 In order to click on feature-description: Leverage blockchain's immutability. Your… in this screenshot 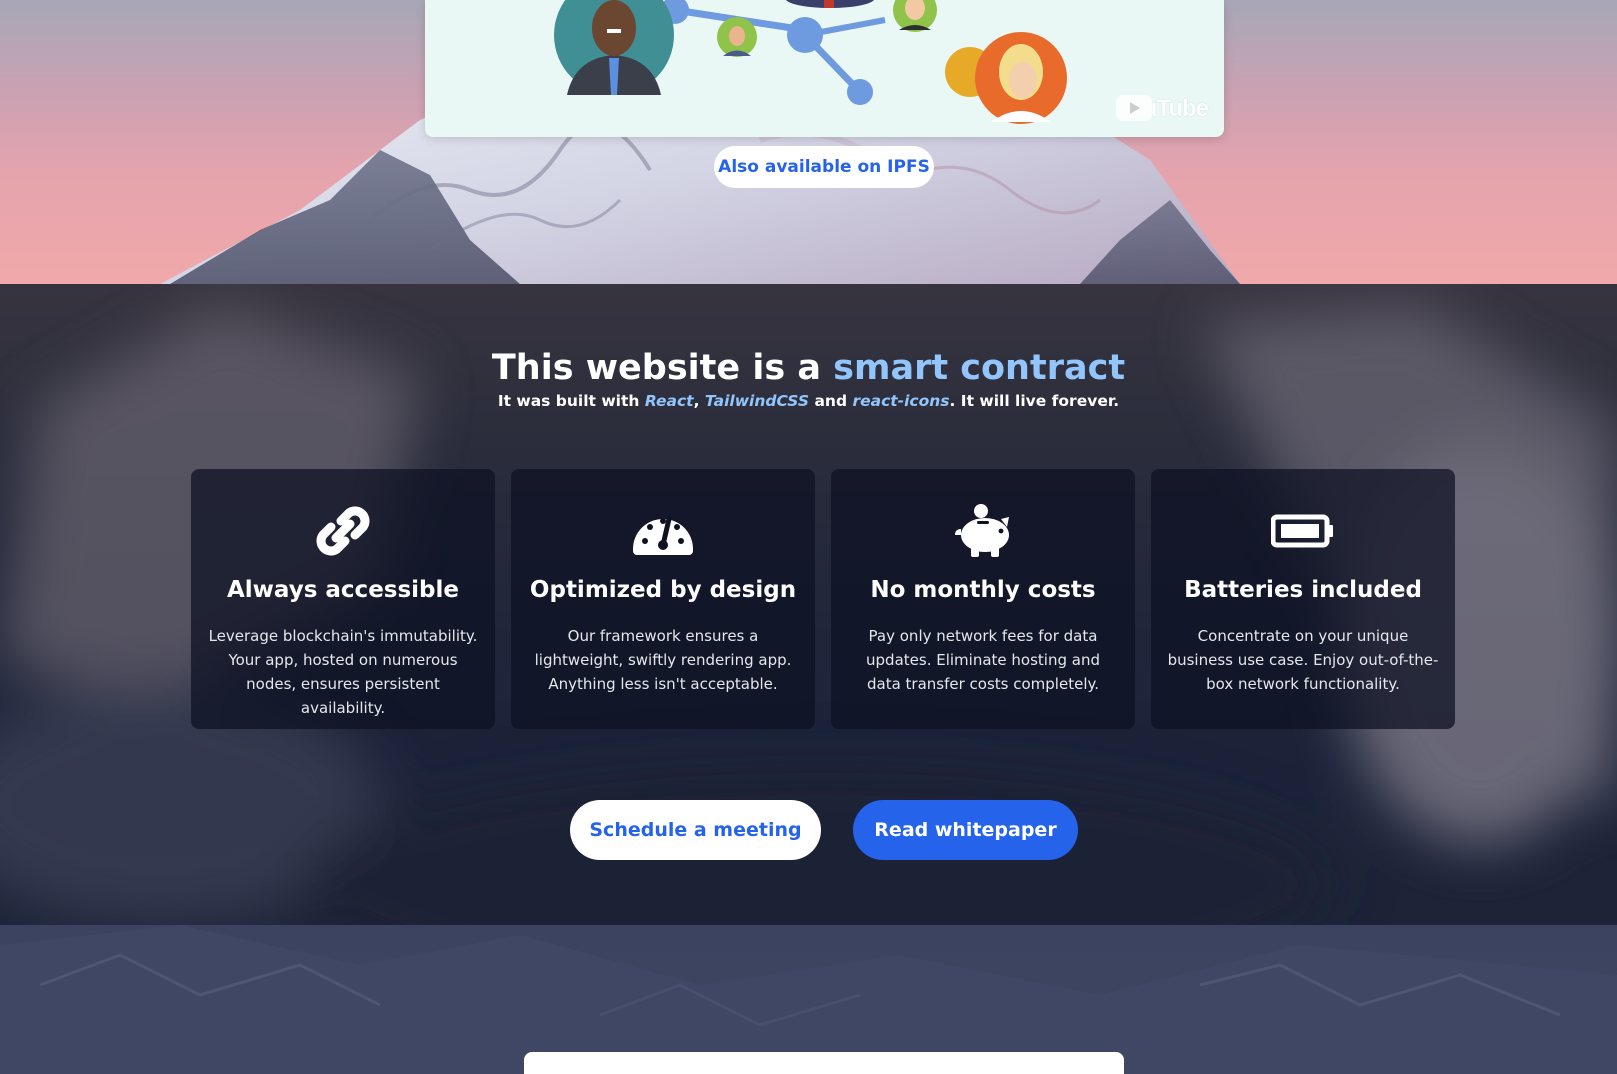, I will do `click(343, 672)`.